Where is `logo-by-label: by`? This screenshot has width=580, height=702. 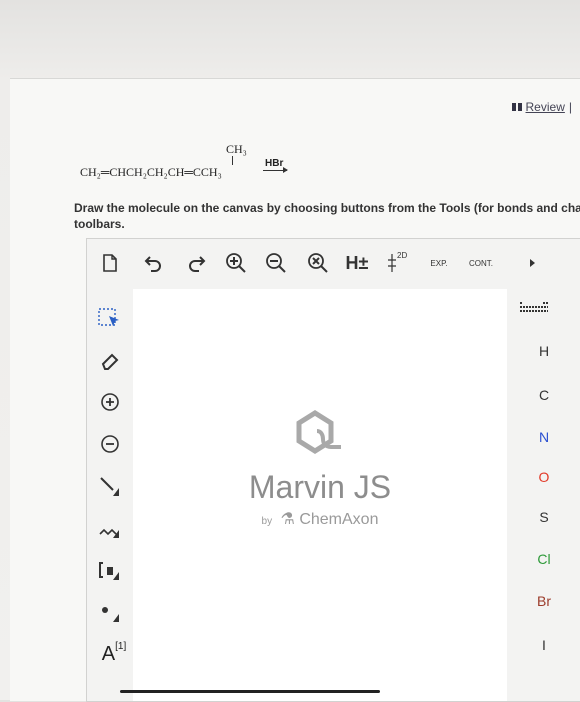
logo-by-label: by is located at coordinates (267, 521).